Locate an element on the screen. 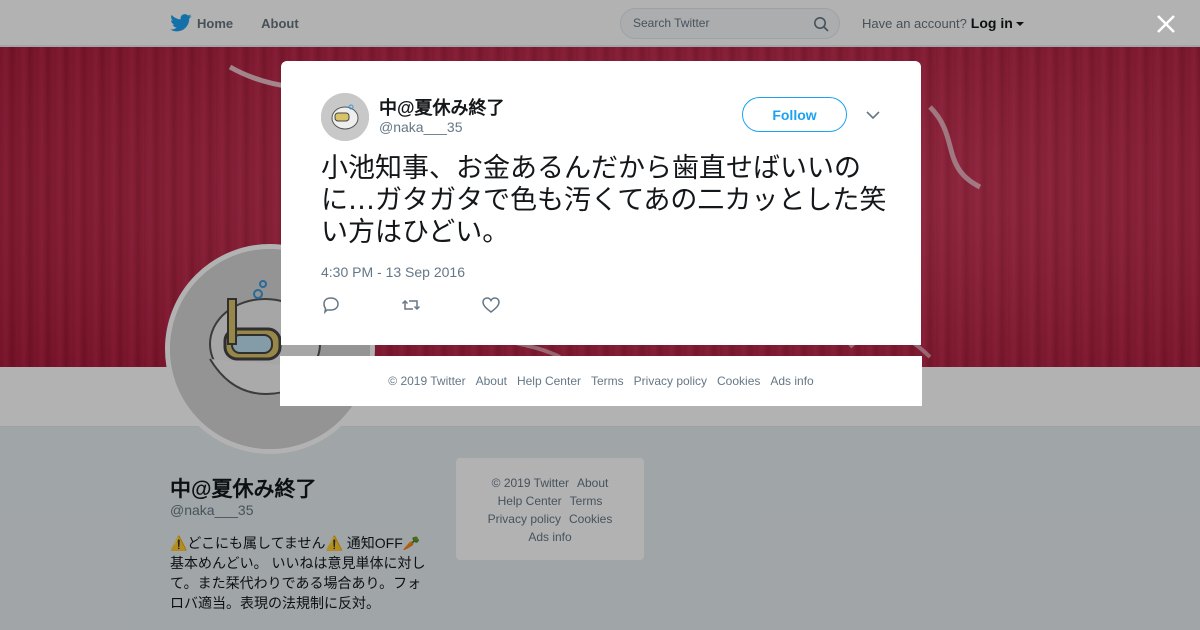 The image size is (1200, 630). tweet-actions is located at coordinates (441, 305).